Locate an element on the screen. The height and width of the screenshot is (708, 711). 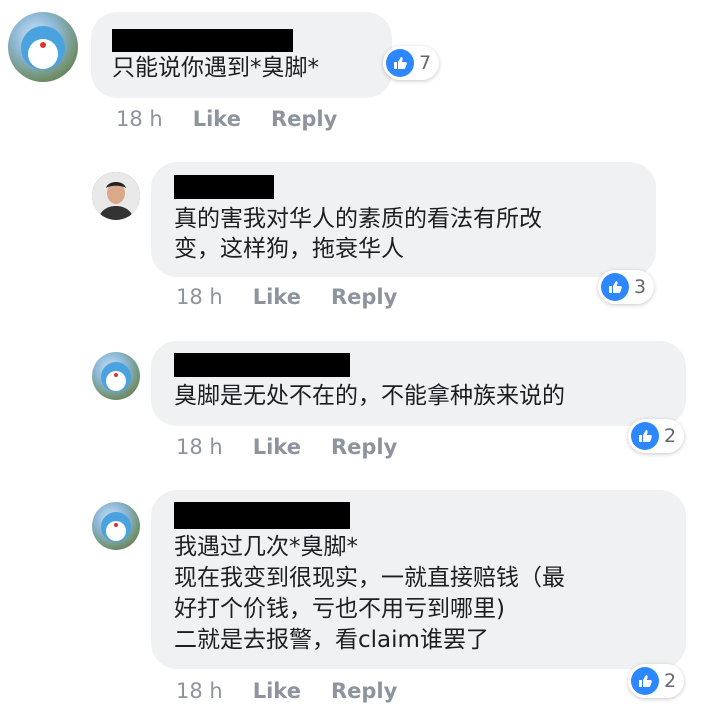
comment-text-line: 二就是去报警，看claim谁罢了 is located at coordinates (331, 640).